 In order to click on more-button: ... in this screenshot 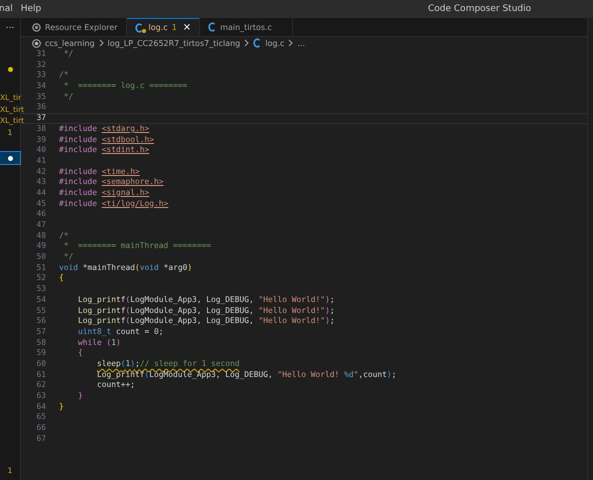, I will do `click(10, 27)`.